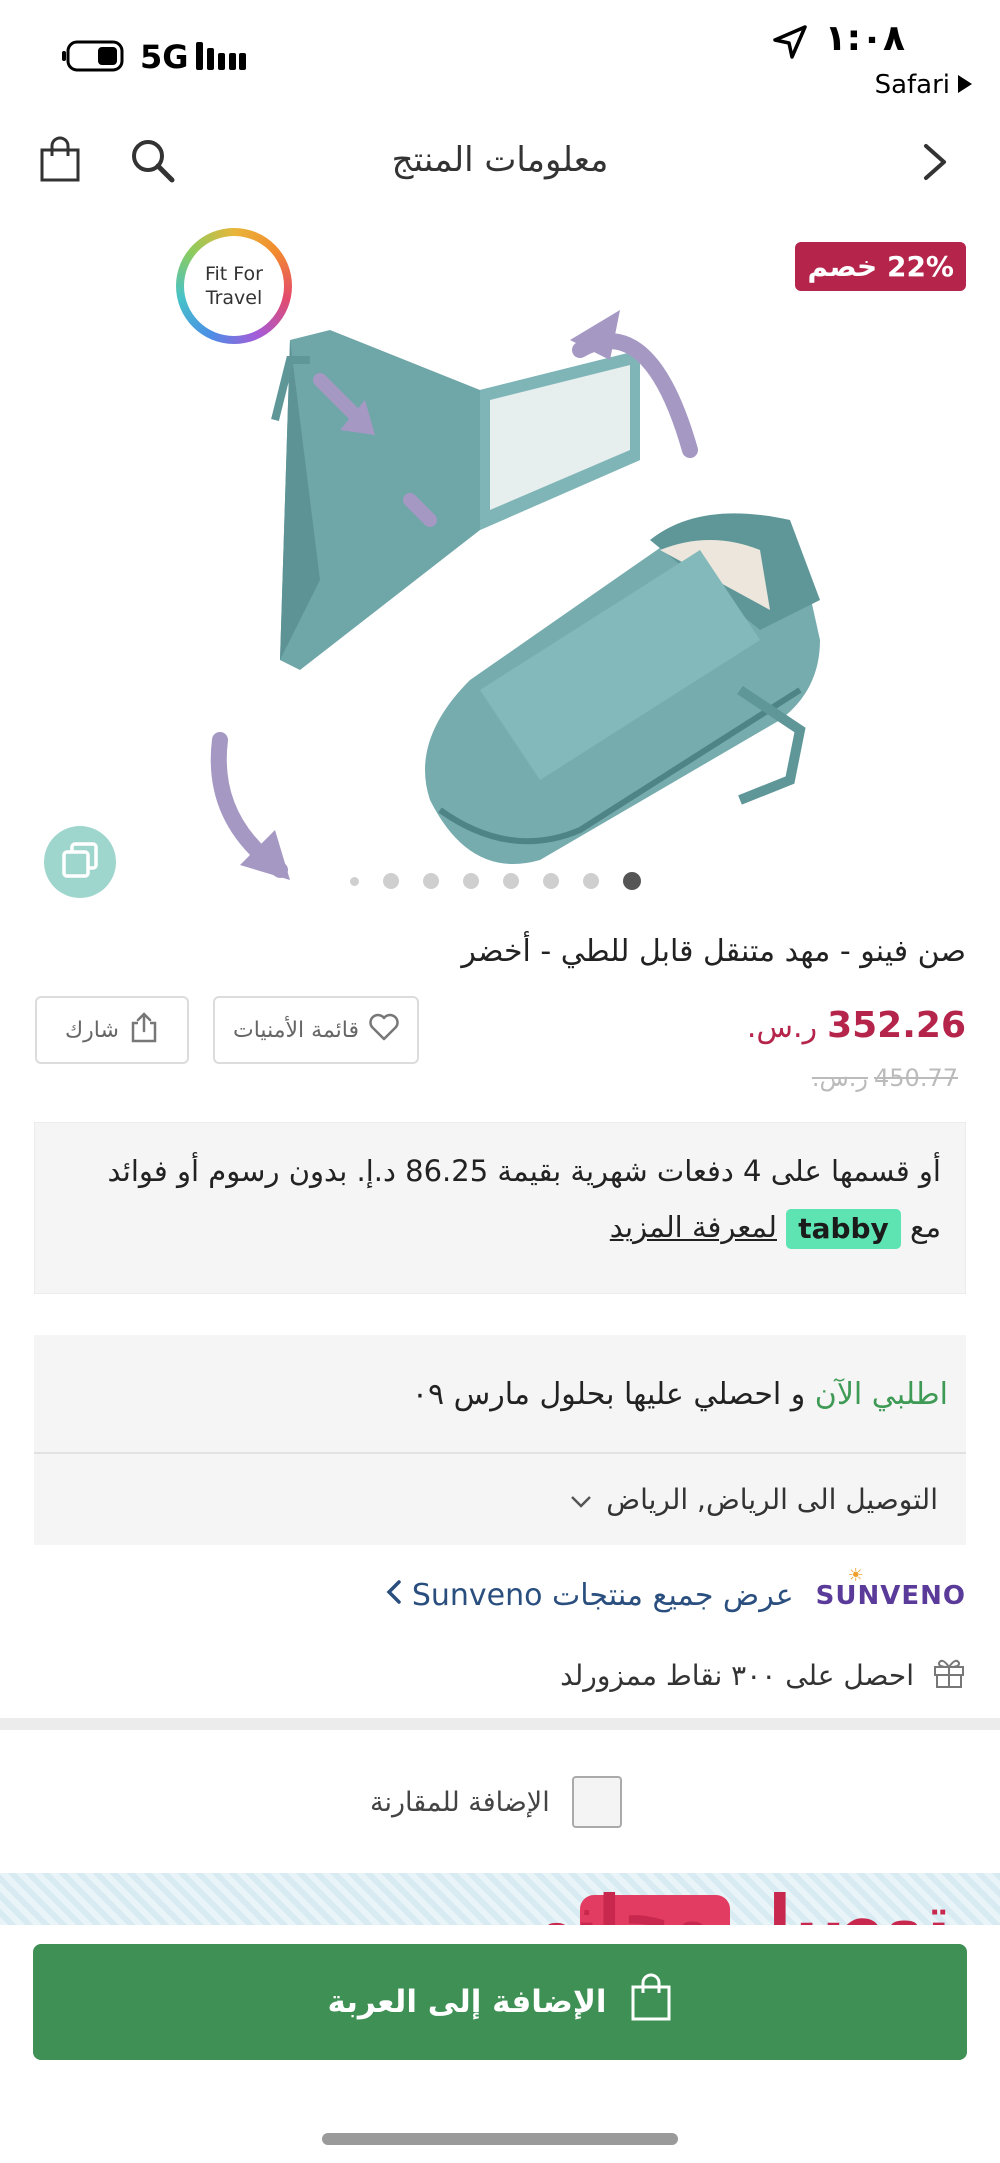 Image resolution: width=1000 pixels, height=2163 pixels. I want to click on gallery-toggle-button, so click(80, 862).